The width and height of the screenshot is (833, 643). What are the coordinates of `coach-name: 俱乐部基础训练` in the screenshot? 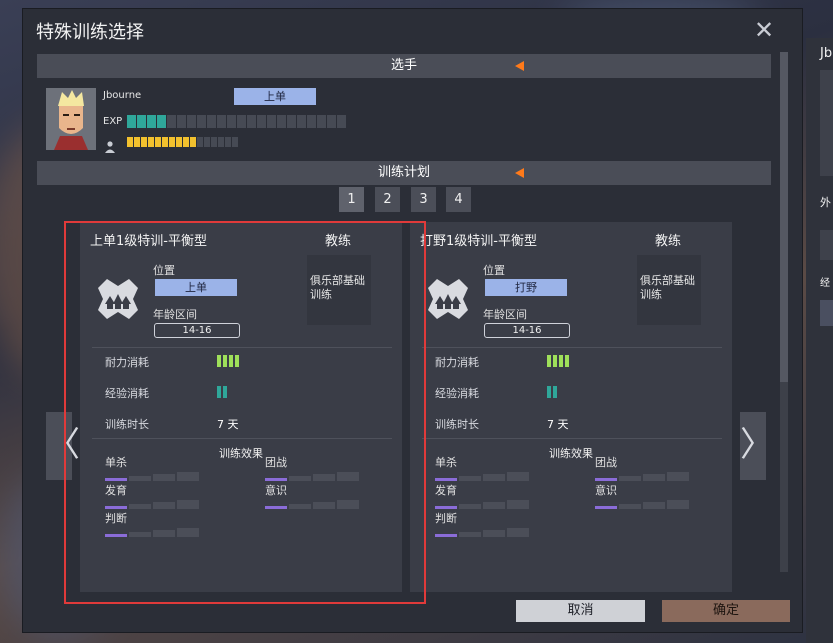 It's located at (667, 287).